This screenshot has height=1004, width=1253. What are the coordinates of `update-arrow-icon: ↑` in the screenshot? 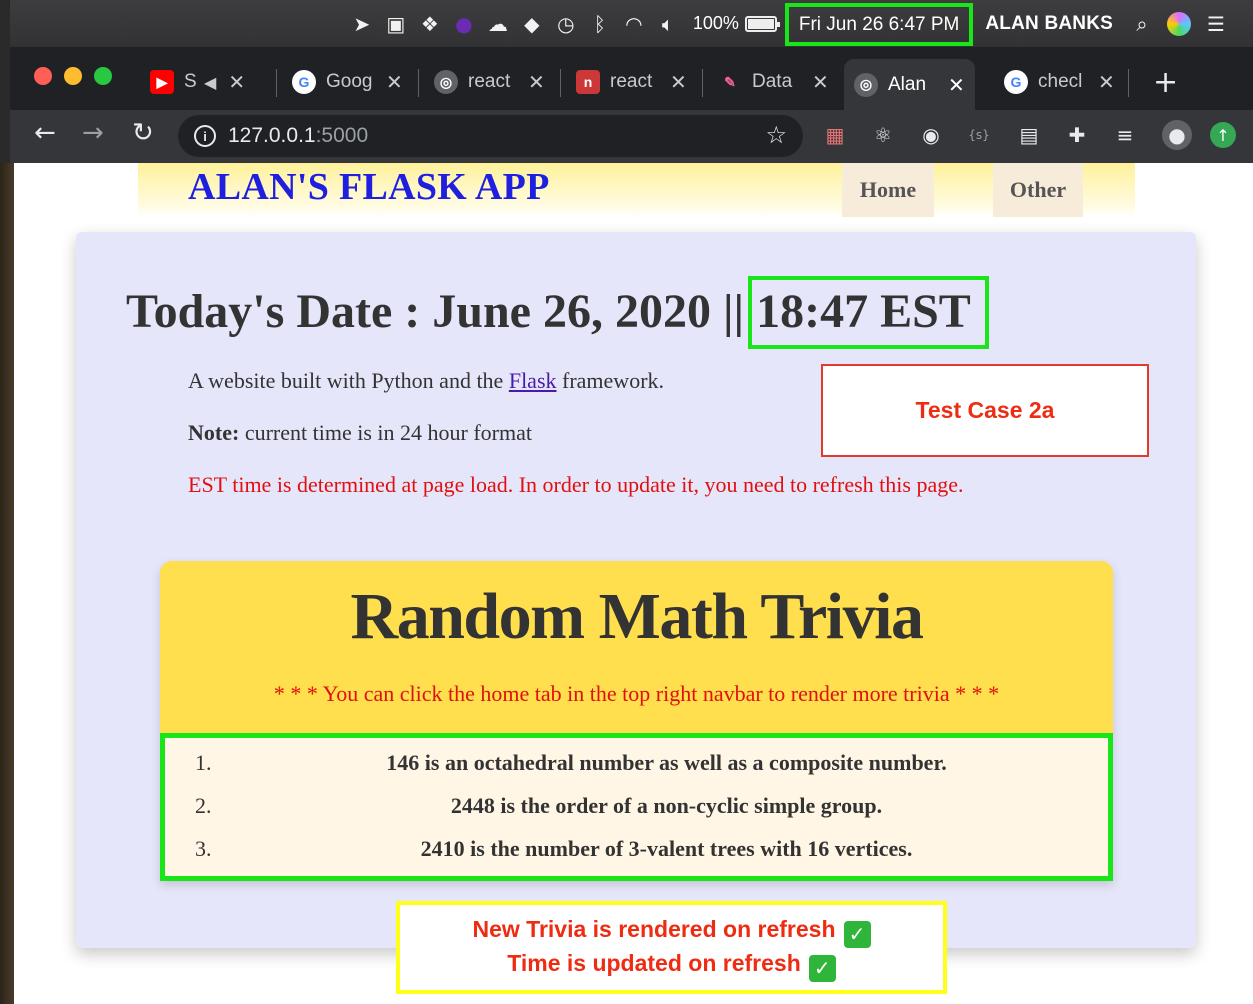 It's located at (1223, 135).